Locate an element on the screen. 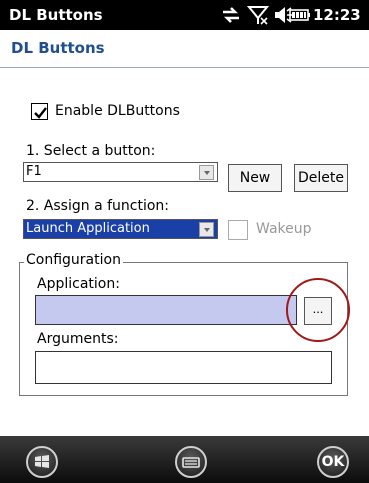 This screenshot has width=369, height=483. start-button is located at coordinates (42, 462).